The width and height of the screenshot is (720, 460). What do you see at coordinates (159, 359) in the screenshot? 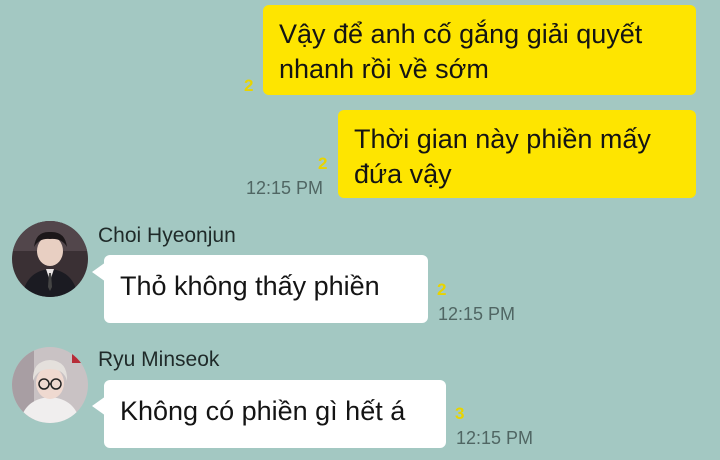
I see `sender-name: Ryu Minseok` at bounding box center [159, 359].